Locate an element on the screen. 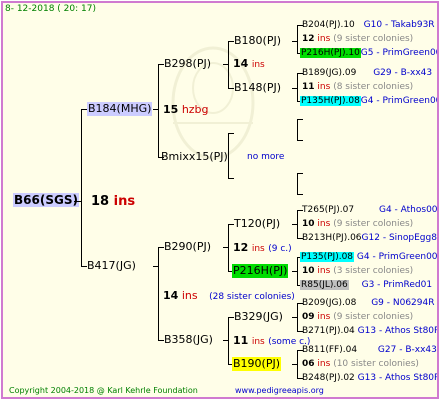  node-b417: B417(JG) is located at coordinates (111, 265).